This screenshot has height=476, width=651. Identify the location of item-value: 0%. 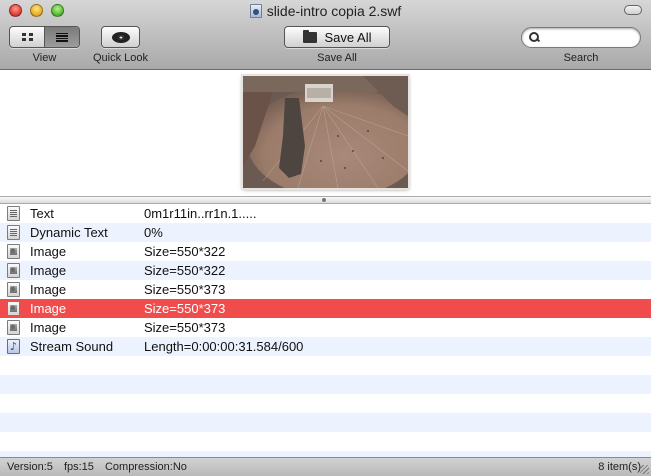
(153, 232).